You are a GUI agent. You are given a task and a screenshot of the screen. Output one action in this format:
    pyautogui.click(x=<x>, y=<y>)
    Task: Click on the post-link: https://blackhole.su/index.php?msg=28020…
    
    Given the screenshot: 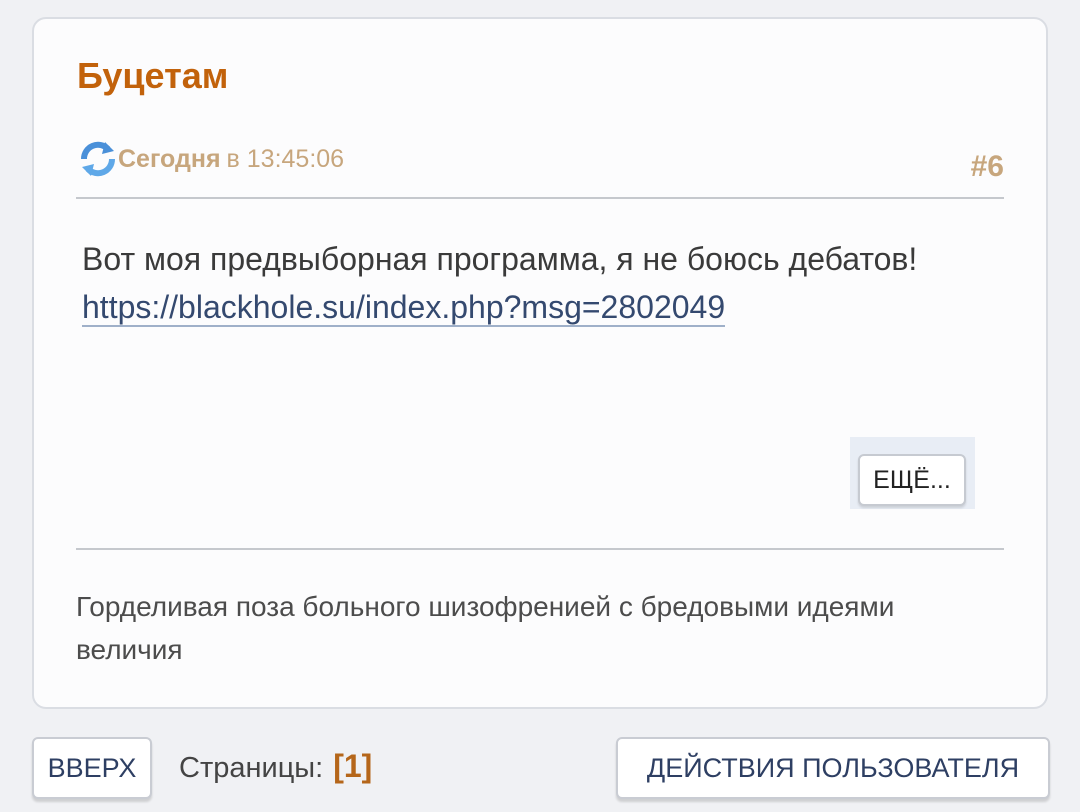 What is the action you would take?
    pyautogui.click(x=404, y=308)
    